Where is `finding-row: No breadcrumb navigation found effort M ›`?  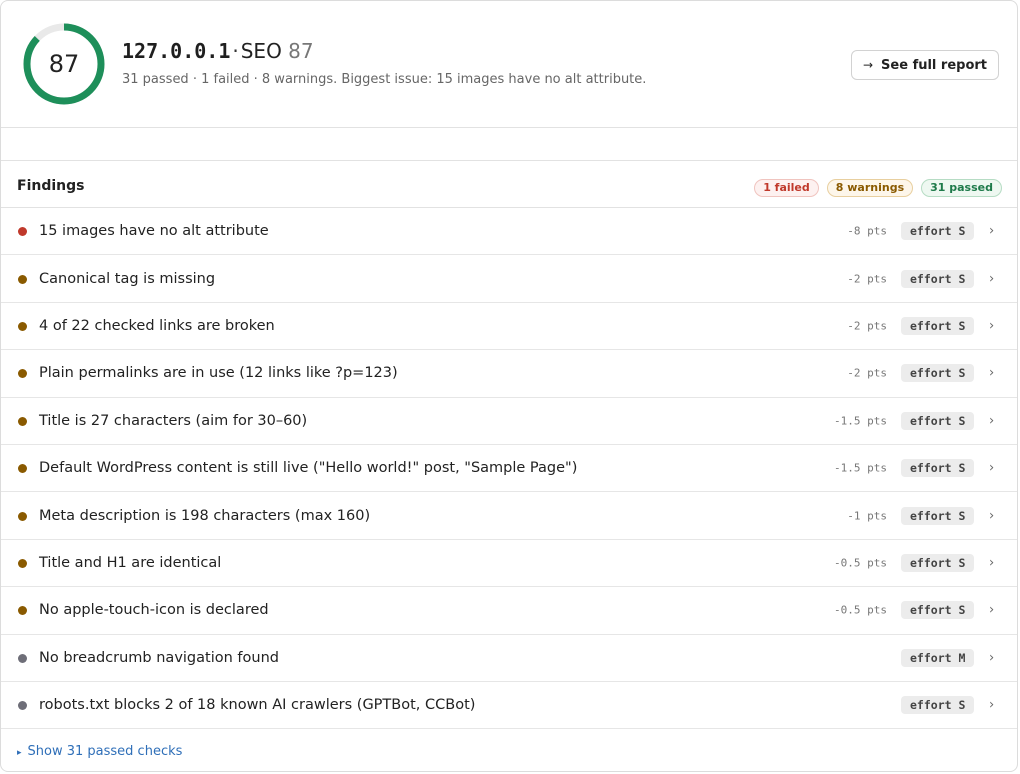 finding-row: No breadcrumb navigation found effort M › is located at coordinates (509, 658).